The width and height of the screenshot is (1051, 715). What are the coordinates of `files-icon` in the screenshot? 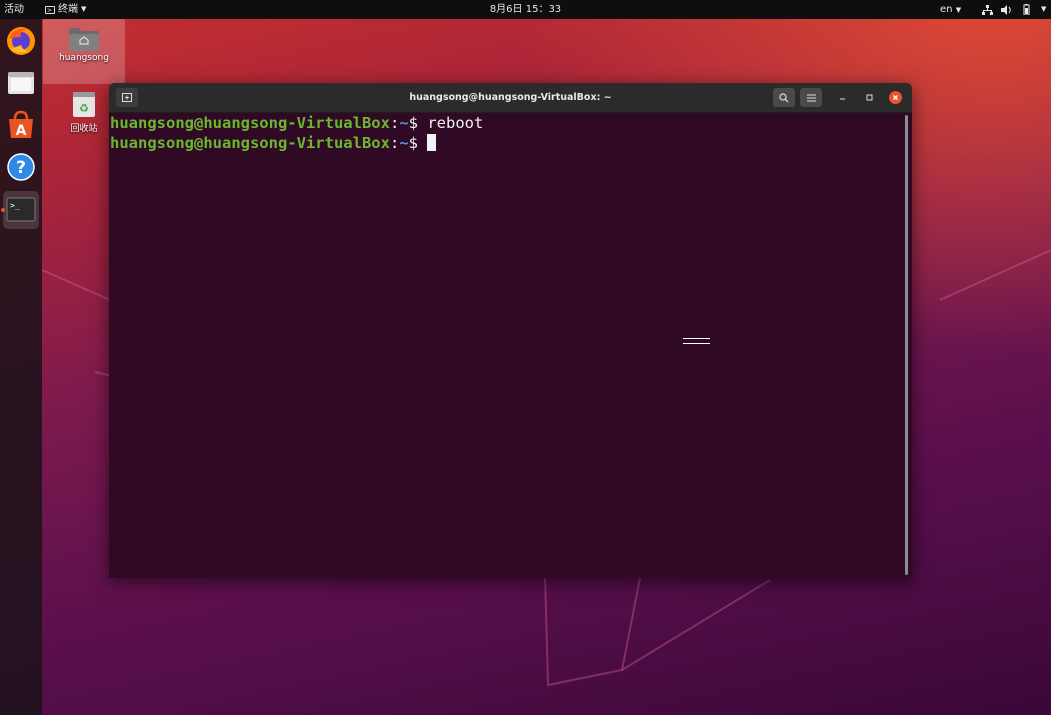 It's located at (21, 83).